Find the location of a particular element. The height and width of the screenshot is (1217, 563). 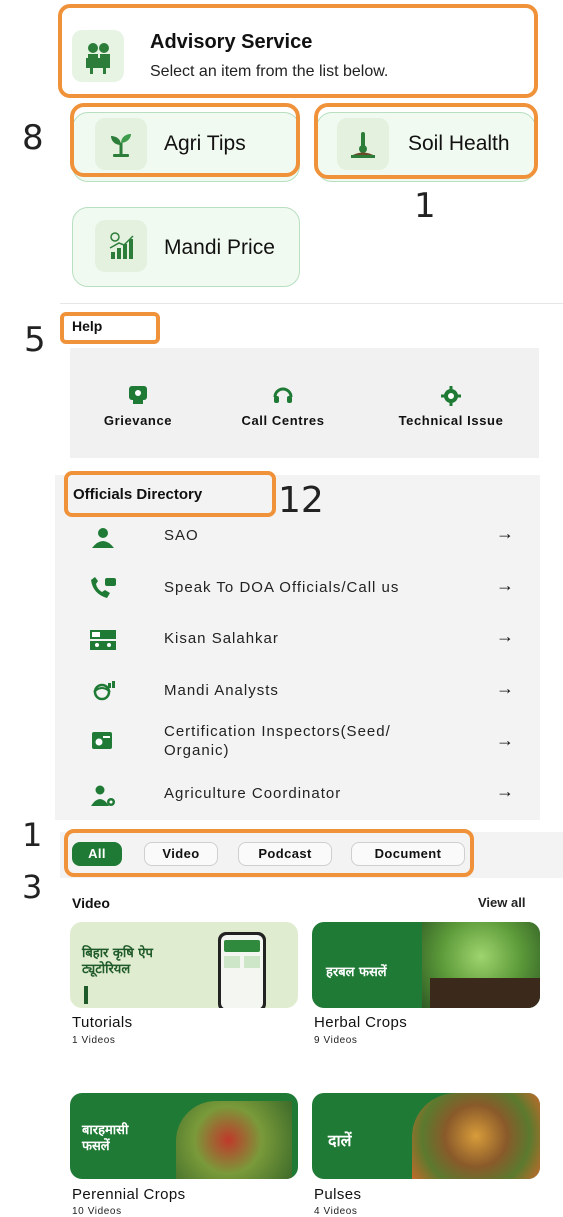

perennial-crops-thumbnail: बारहमासी फसलें is located at coordinates (184, 1136).